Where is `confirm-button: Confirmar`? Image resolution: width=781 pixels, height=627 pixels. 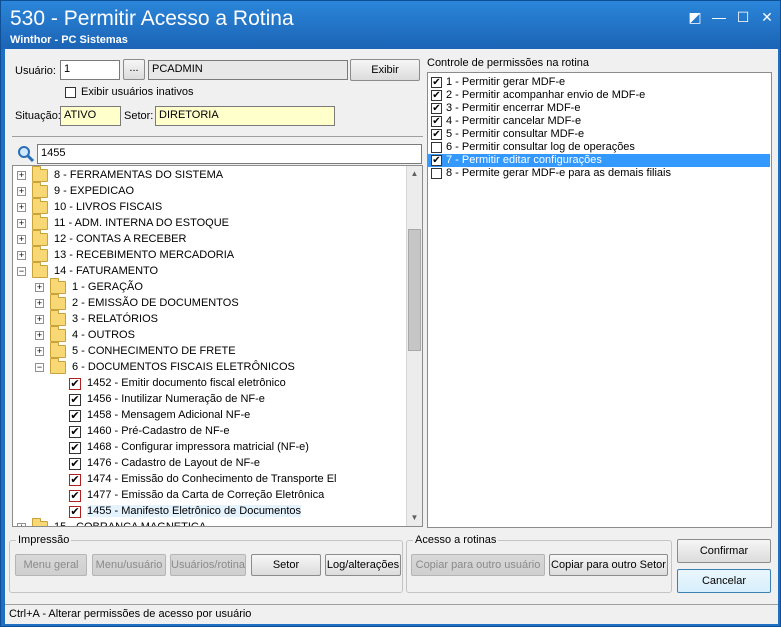 confirm-button: Confirmar is located at coordinates (724, 551).